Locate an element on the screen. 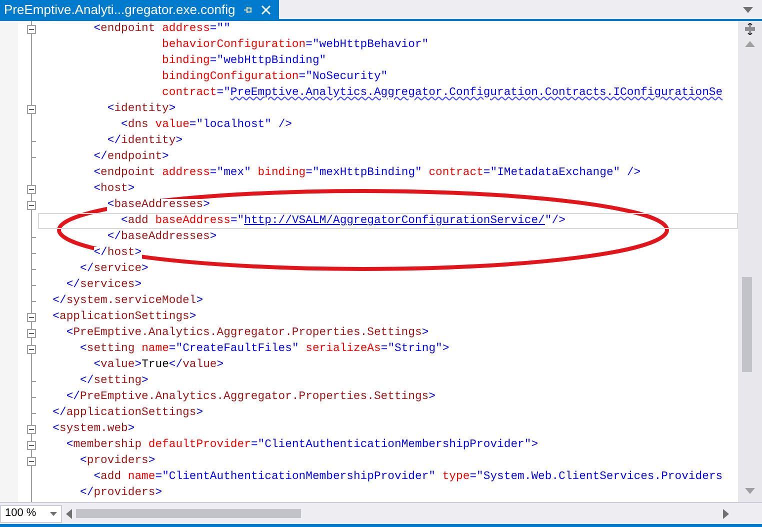  code-line: <baseAddresses> is located at coordinates (158, 205).